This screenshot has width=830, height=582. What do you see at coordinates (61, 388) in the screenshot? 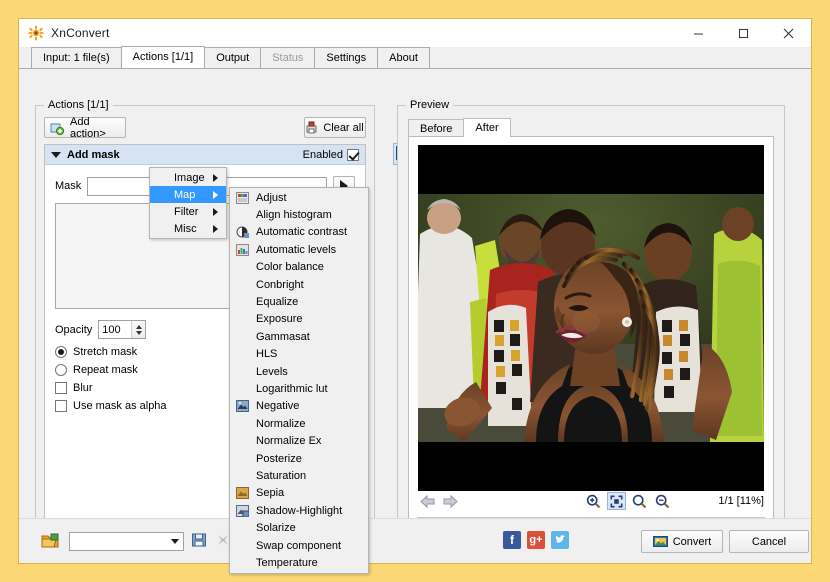
I see `blur-checkbox` at bounding box center [61, 388].